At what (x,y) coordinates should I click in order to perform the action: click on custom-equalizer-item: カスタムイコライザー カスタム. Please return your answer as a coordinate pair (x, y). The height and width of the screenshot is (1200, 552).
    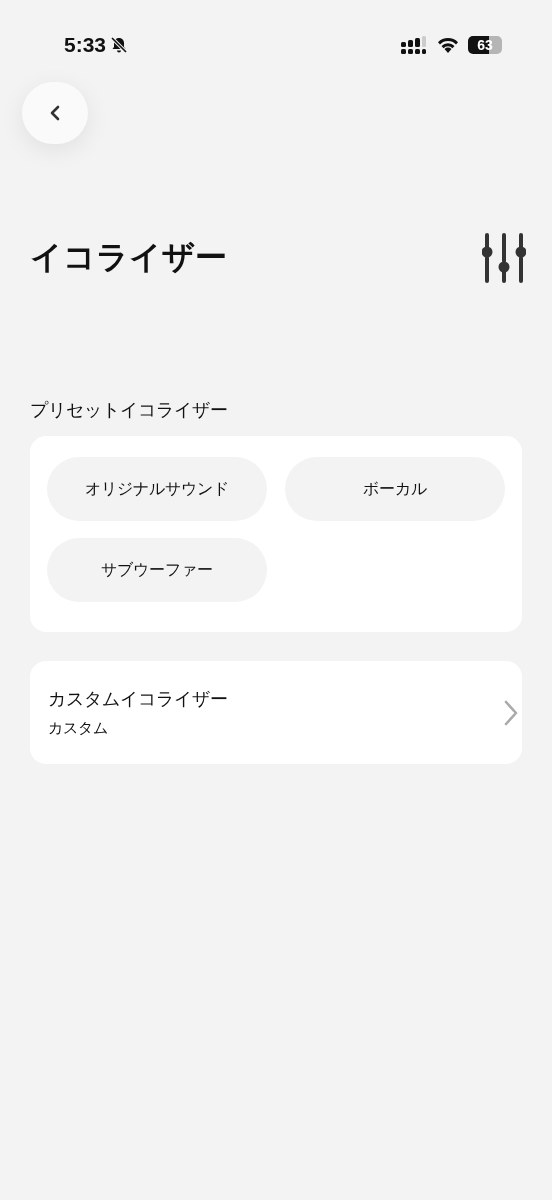
    Looking at the image, I should click on (276, 712).